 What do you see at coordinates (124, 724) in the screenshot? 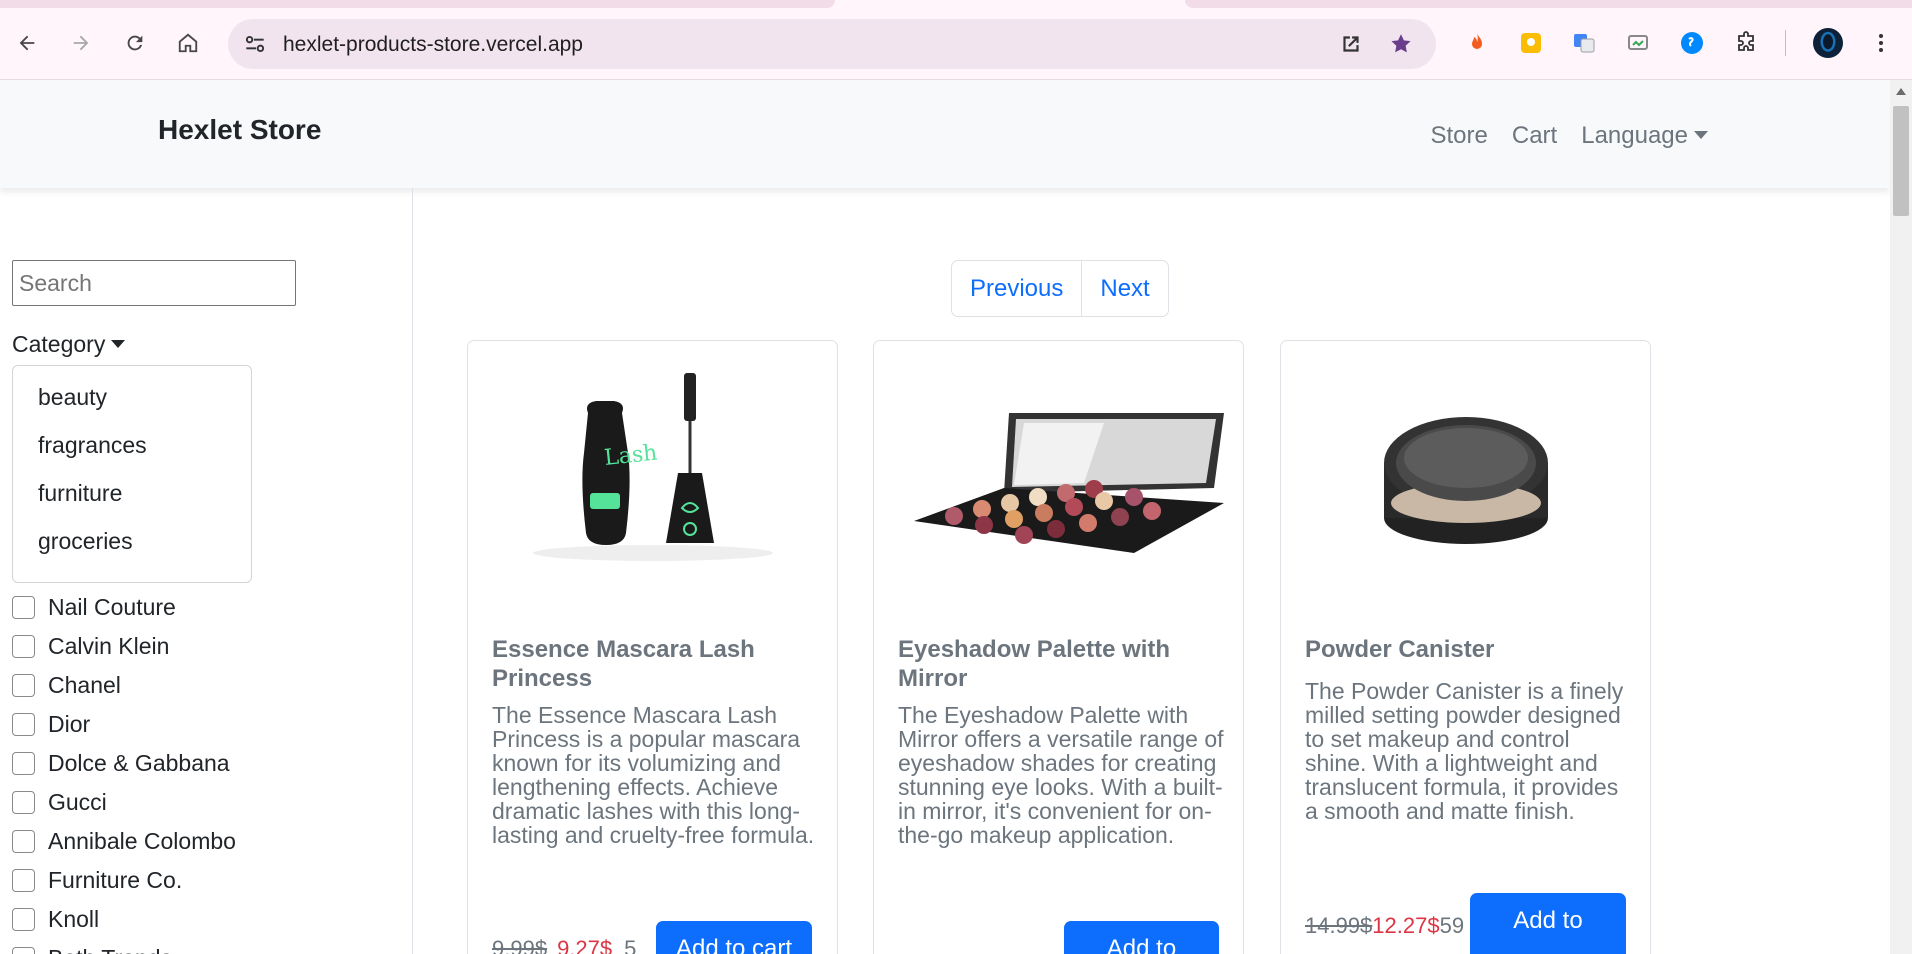
I see `brand-filter-item: Dior` at bounding box center [124, 724].